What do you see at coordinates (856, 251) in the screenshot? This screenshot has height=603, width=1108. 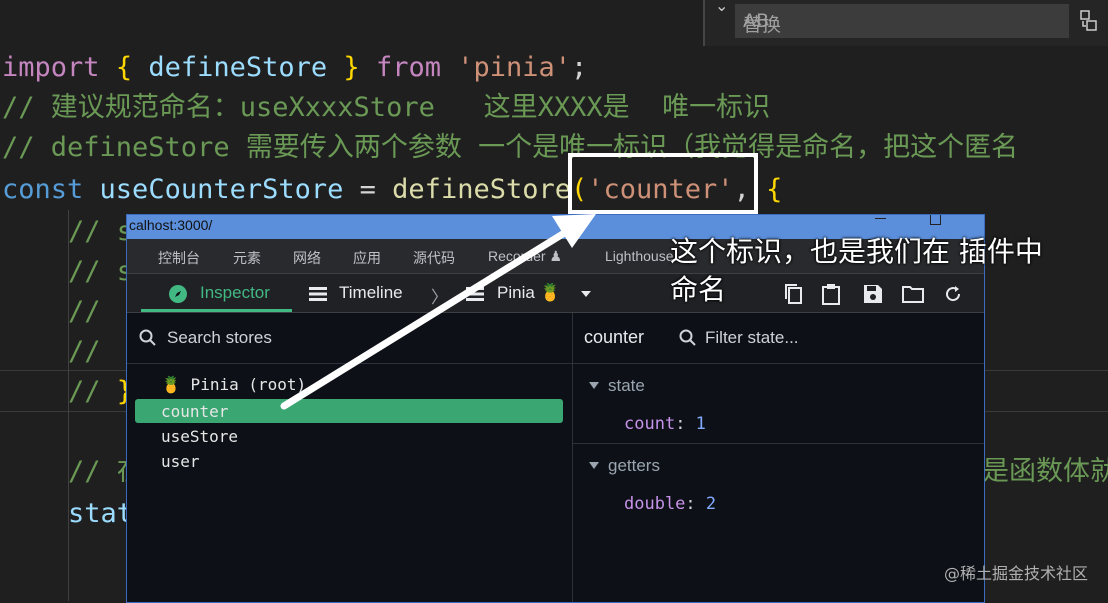 I see `annotation-line-1: 这个标识，也是我们在 插件中` at bounding box center [856, 251].